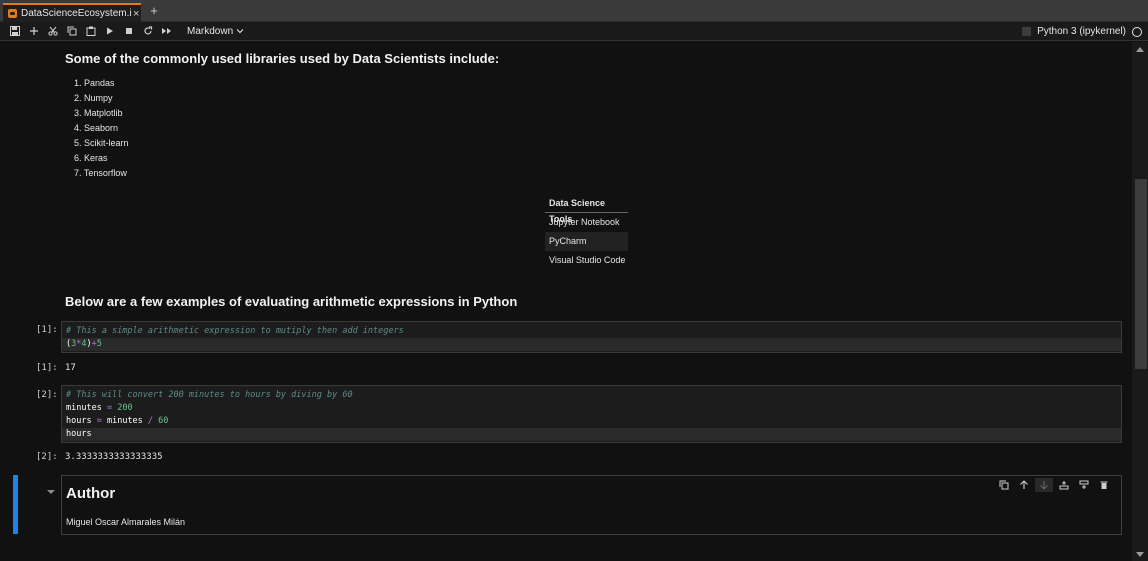 This screenshot has width=1148, height=561. What do you see at coordinates (70, 368) in the screenshot?
I see `cell-output: 17` at bounding box center [70, 368].